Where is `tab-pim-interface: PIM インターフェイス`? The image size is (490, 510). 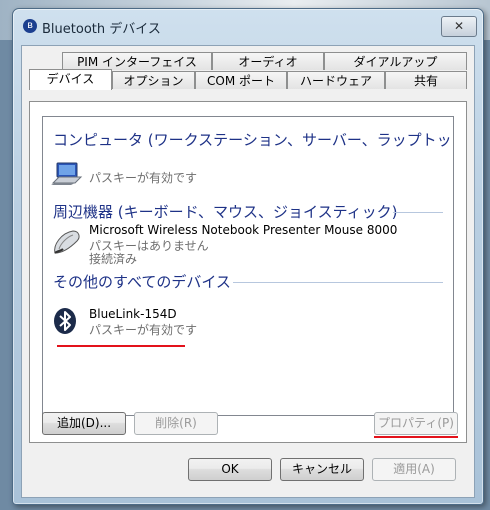
tab-pim-interface: PIM インターフェイス is located at coordinates (137, 61).